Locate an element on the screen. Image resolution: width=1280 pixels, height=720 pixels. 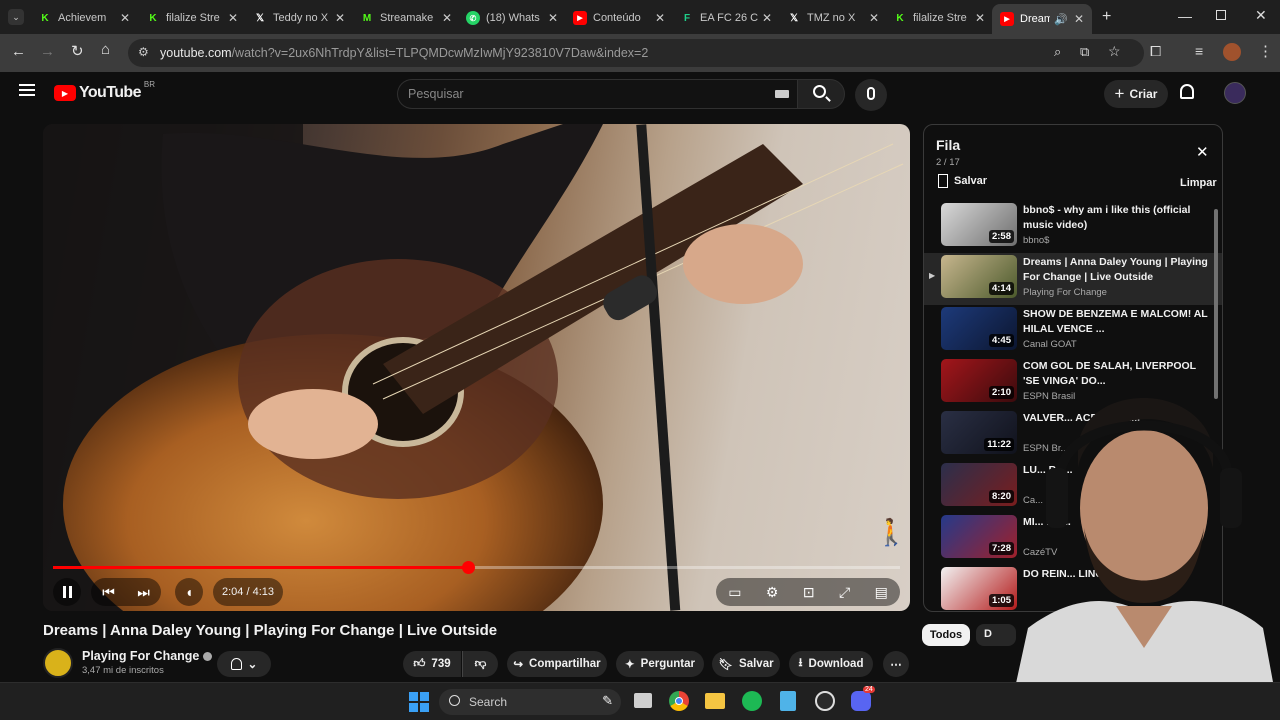
search-input: Pesquisar is located at coordinates (597, 94).